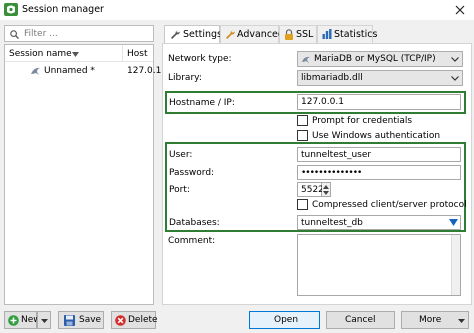 This screenshot has width=474, height=333. Describe the element at coordinates (326, 193) in the screenshot. I see `spin-down-icon` at that location.